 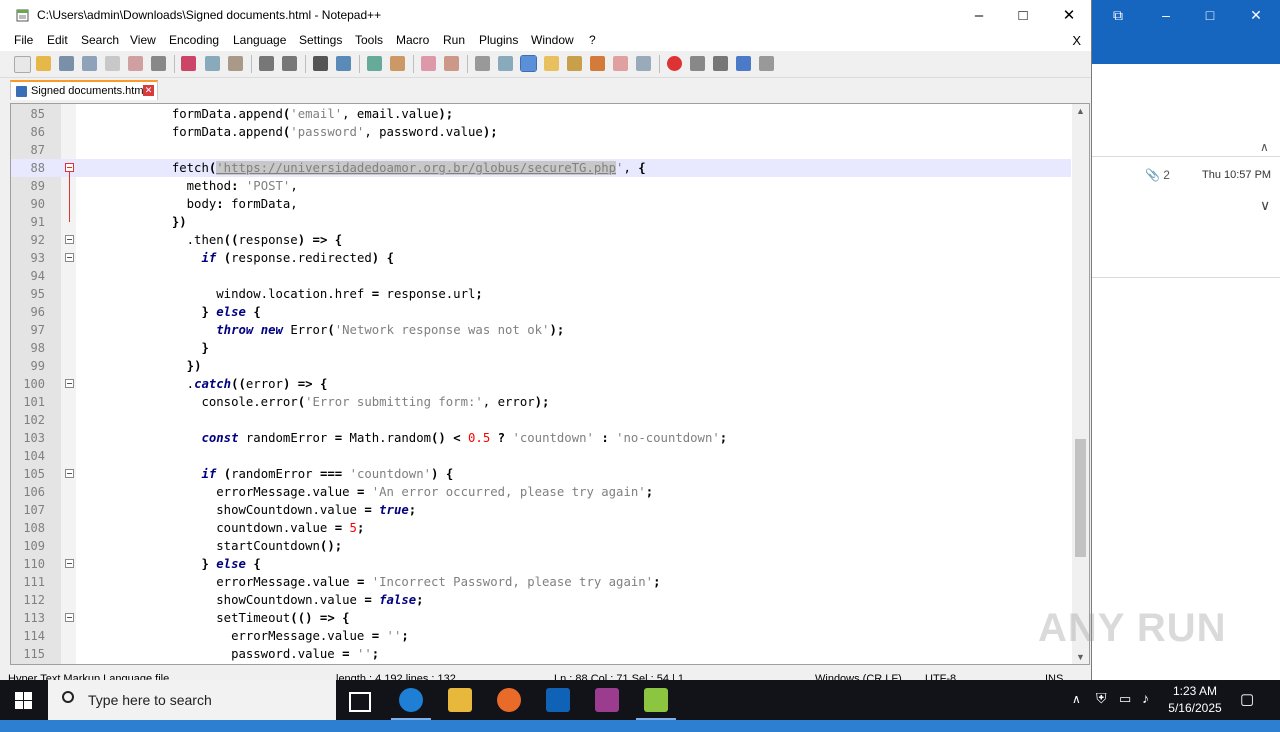 What do you see at coordinates (541, 528) in the screenshot?
I see `code-line: 108 countdown.value = 5;` at bounding box center [541, 528].